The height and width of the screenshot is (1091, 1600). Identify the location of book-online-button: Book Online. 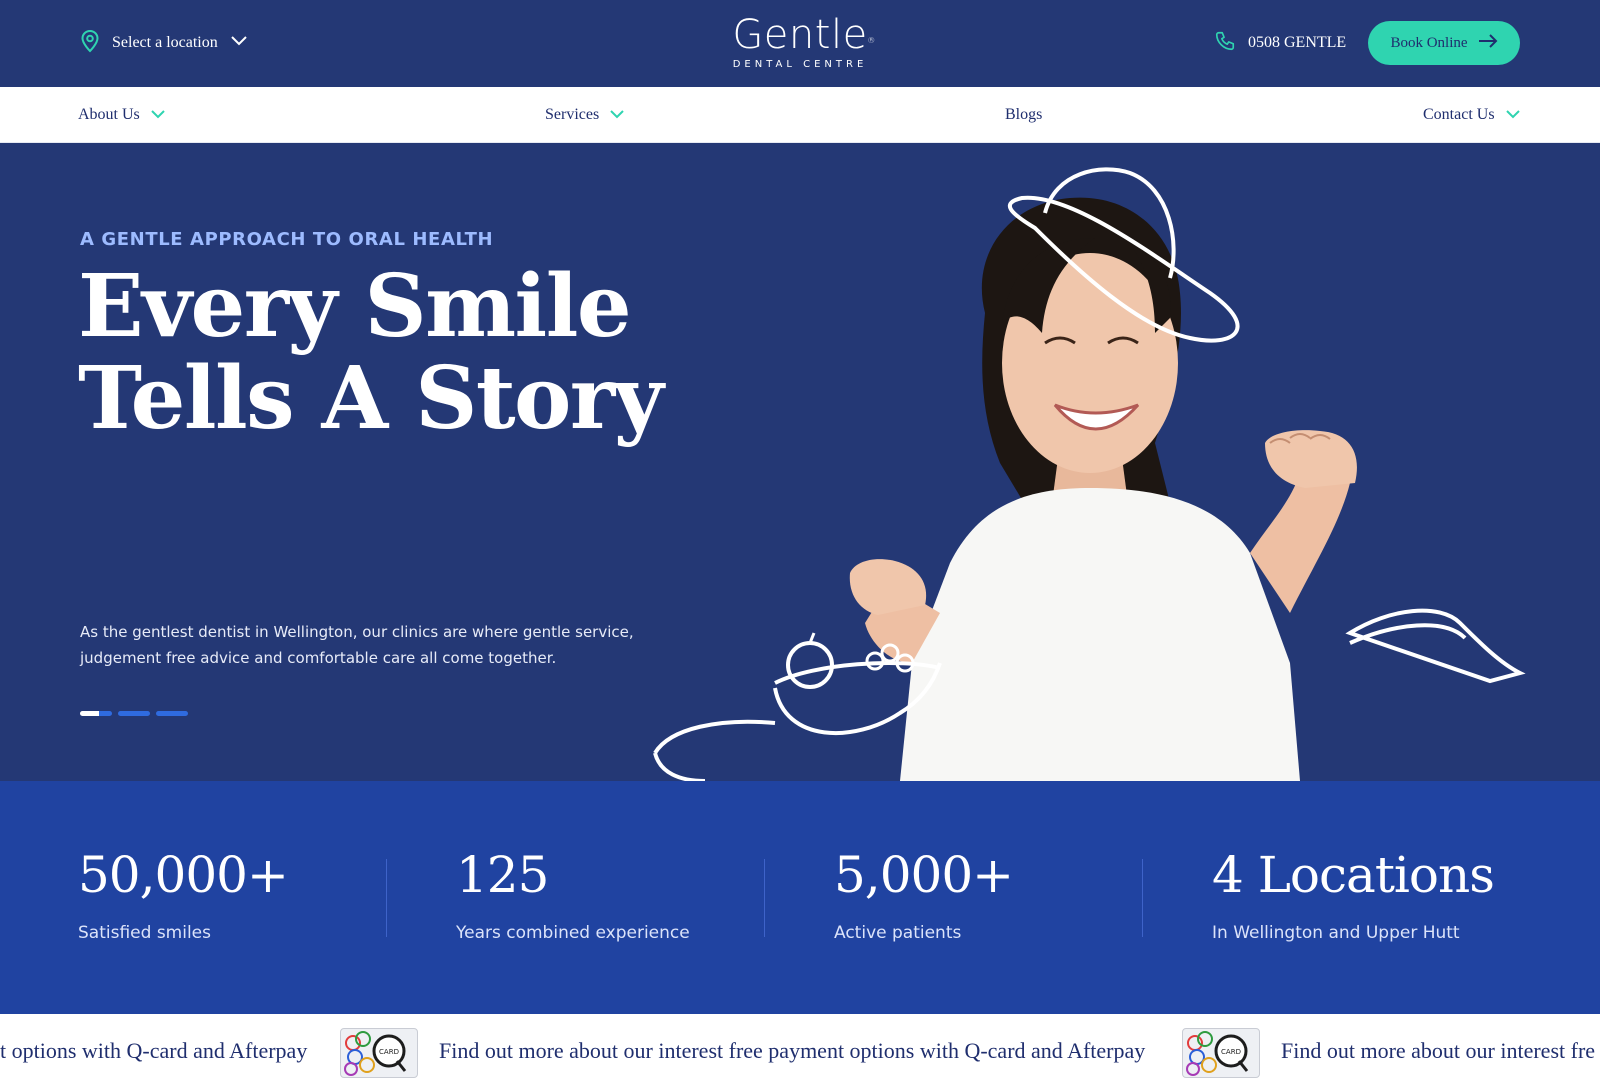
(1444, 43).